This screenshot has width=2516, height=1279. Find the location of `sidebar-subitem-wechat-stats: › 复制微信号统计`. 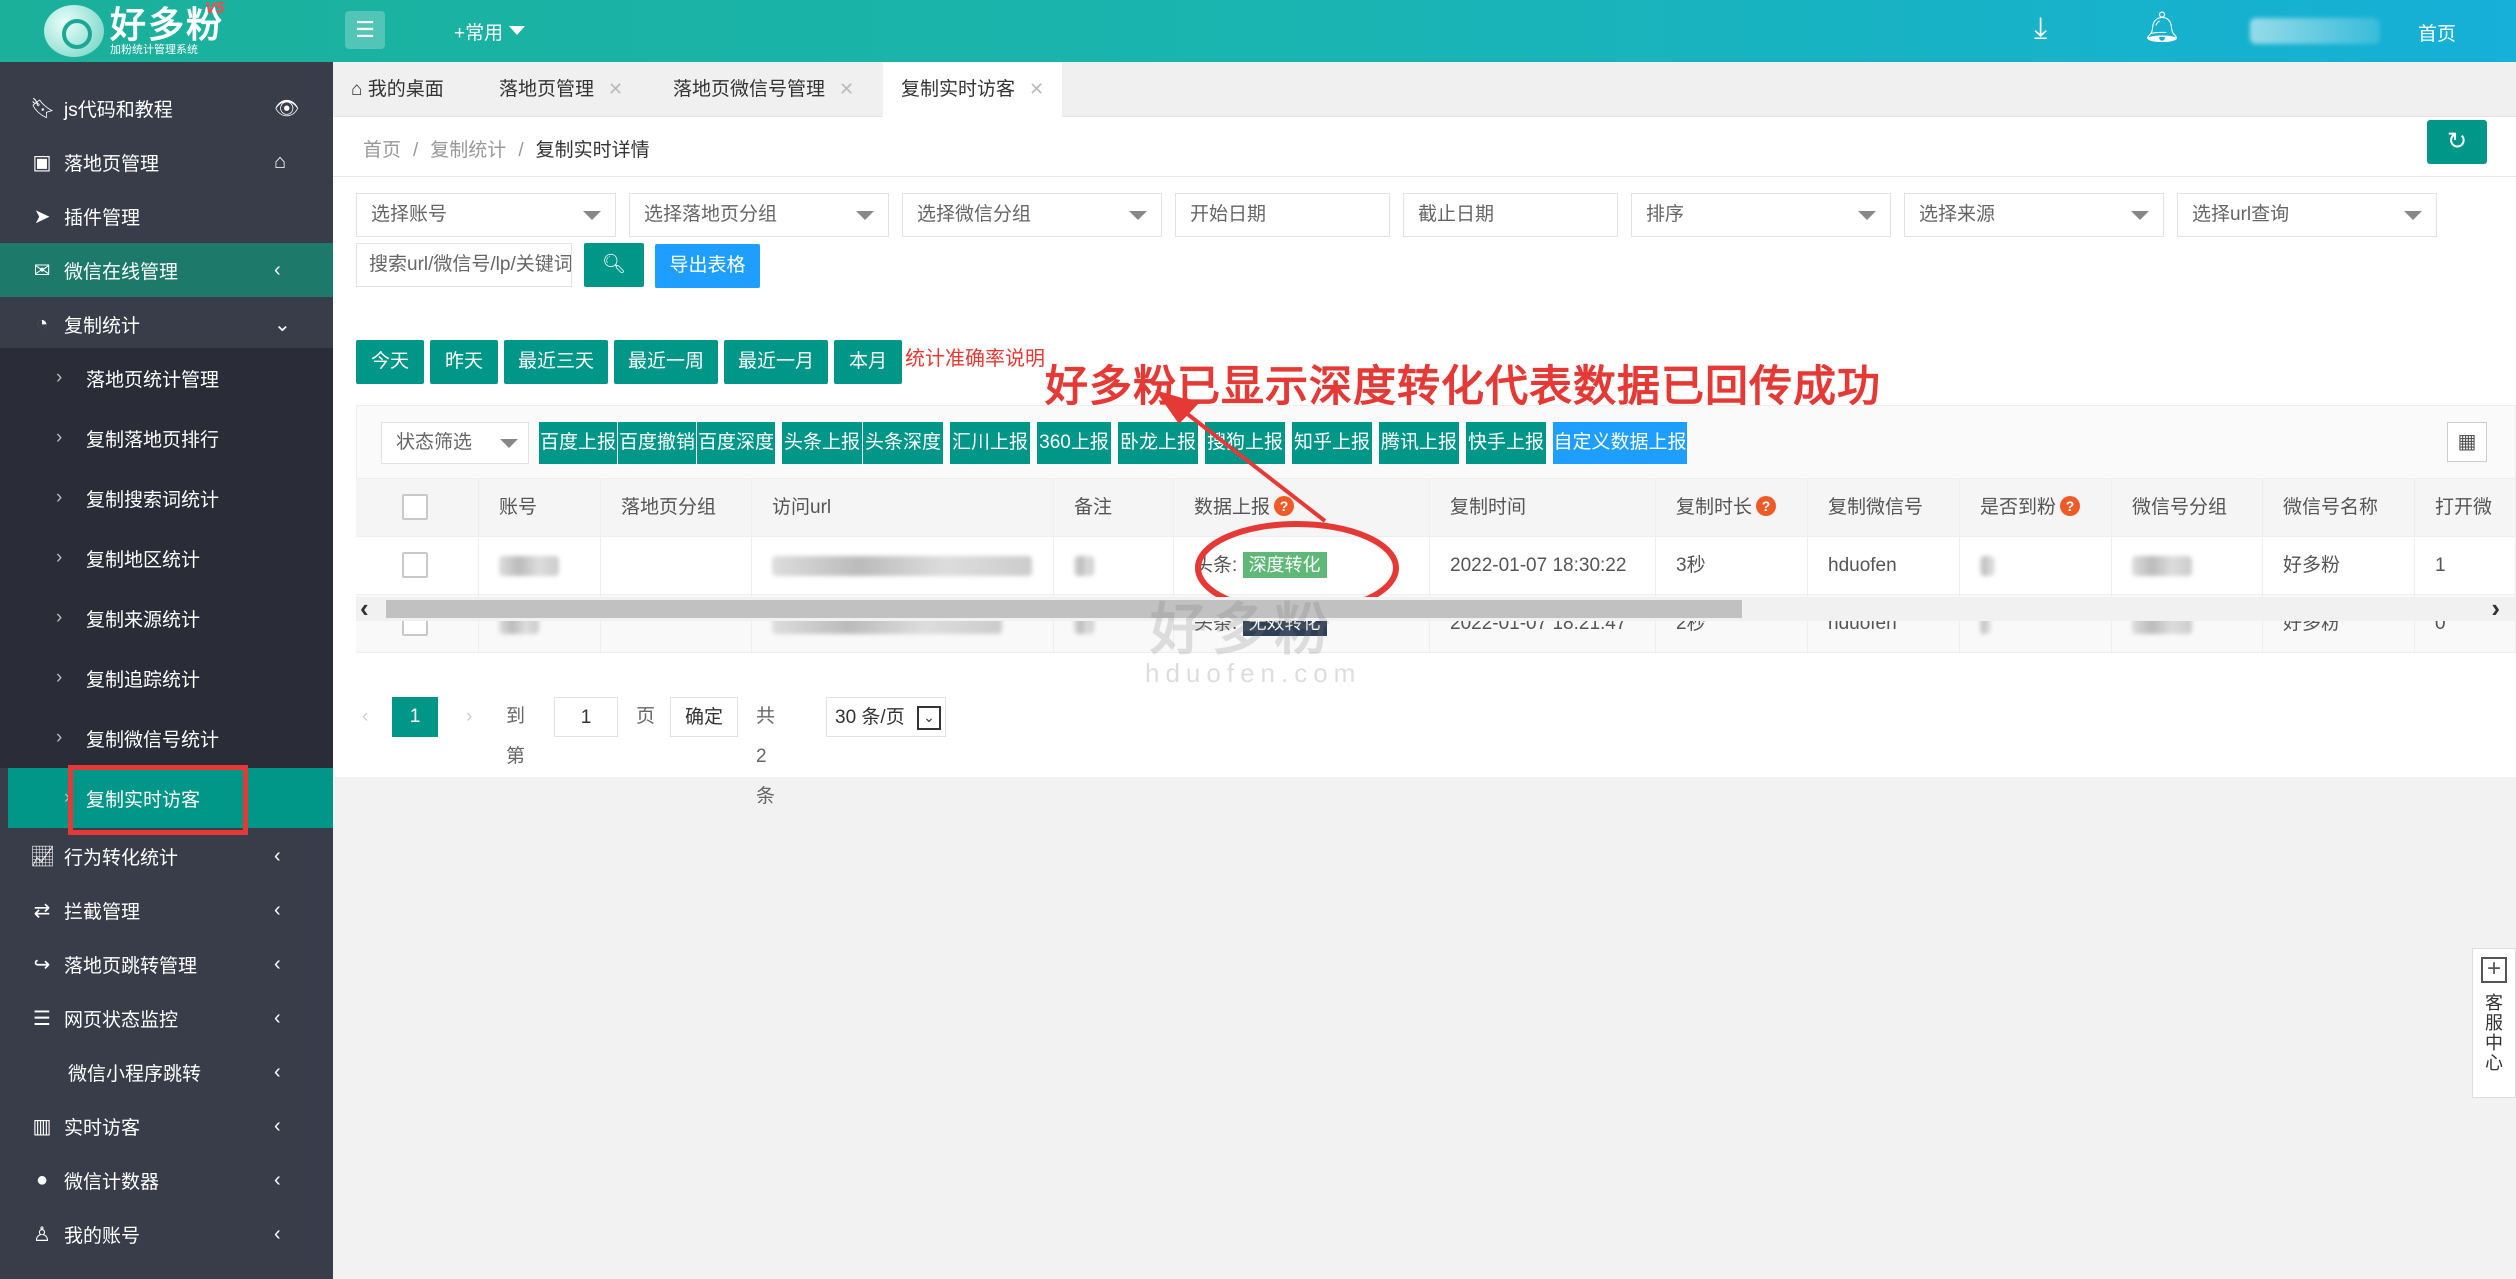

sidebar-subitem-wechat-stats: › 复制微信号统计 is located at coordinates (166, 738).